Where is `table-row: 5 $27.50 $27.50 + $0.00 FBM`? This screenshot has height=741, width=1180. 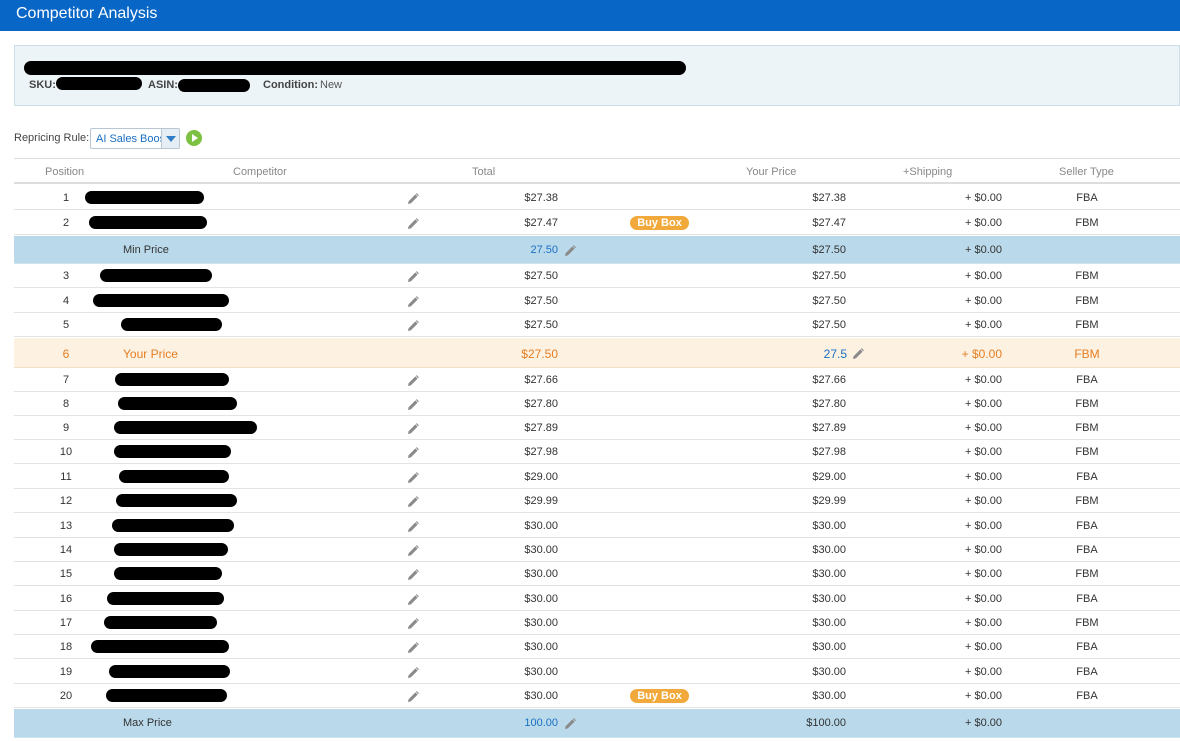 table-row: 5 $27.50 $27.50 + $0.00 FBM is located at coordinates (597, 325).